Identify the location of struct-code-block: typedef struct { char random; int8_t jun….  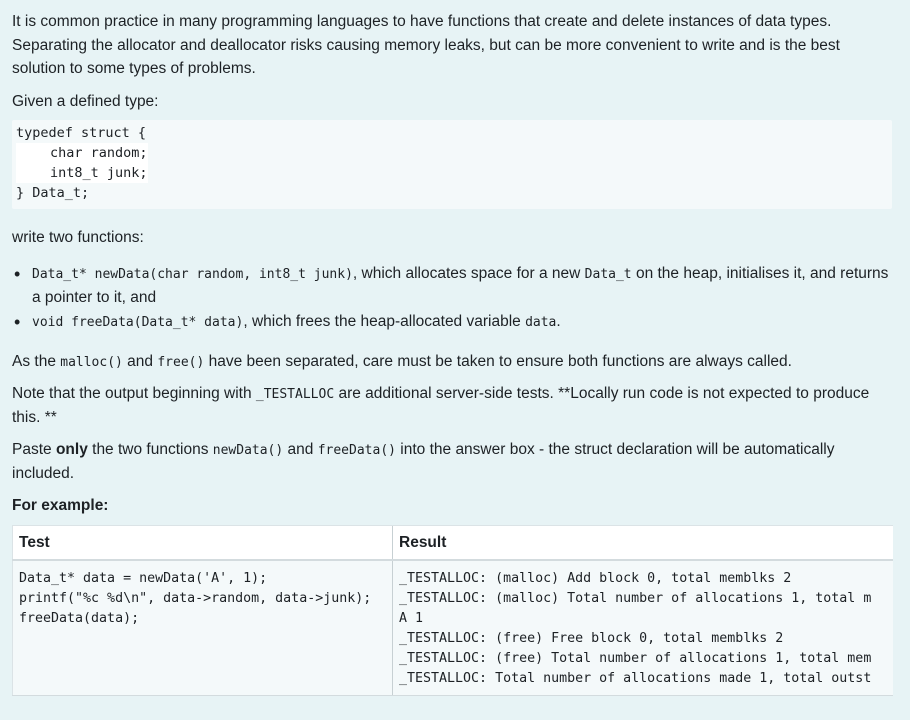
(452, 164).